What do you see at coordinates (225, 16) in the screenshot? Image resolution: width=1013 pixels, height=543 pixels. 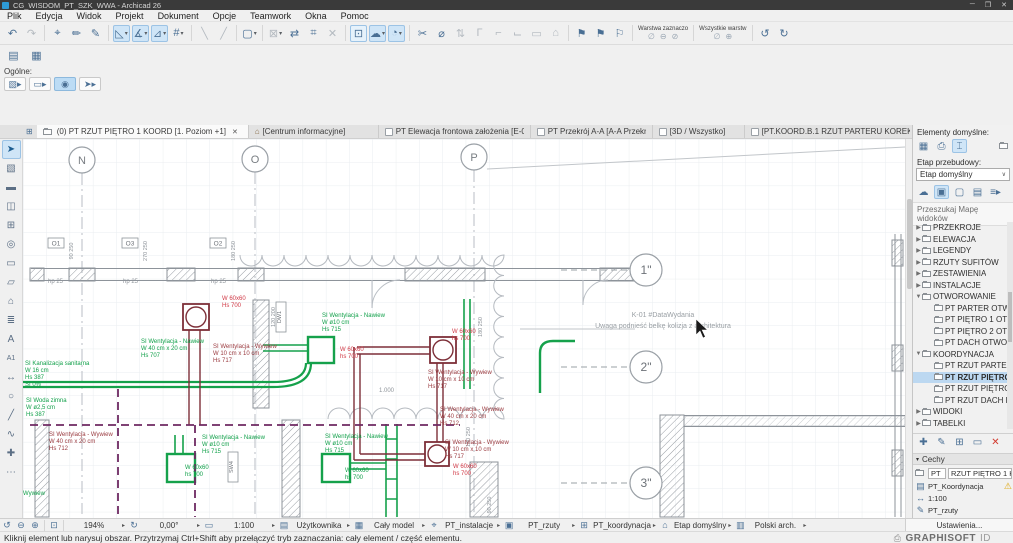 I see `menu-item-opcje: Opcje` at bounding box center [225, 16].